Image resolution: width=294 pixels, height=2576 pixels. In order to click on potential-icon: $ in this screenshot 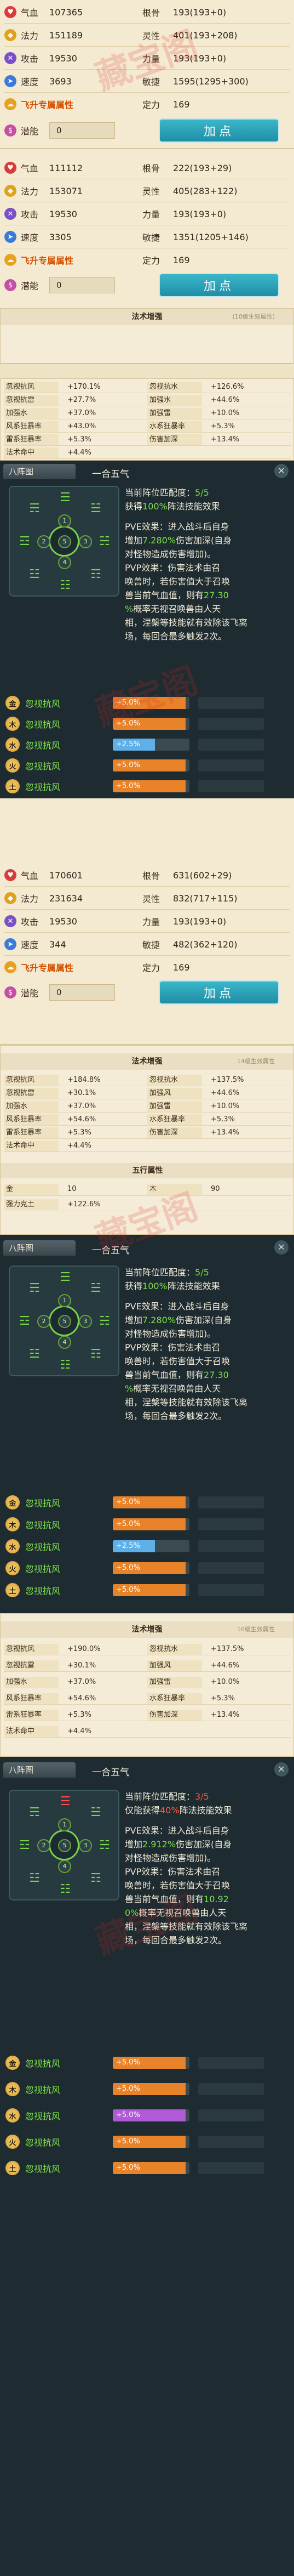, I will do `click(10, 130)`.